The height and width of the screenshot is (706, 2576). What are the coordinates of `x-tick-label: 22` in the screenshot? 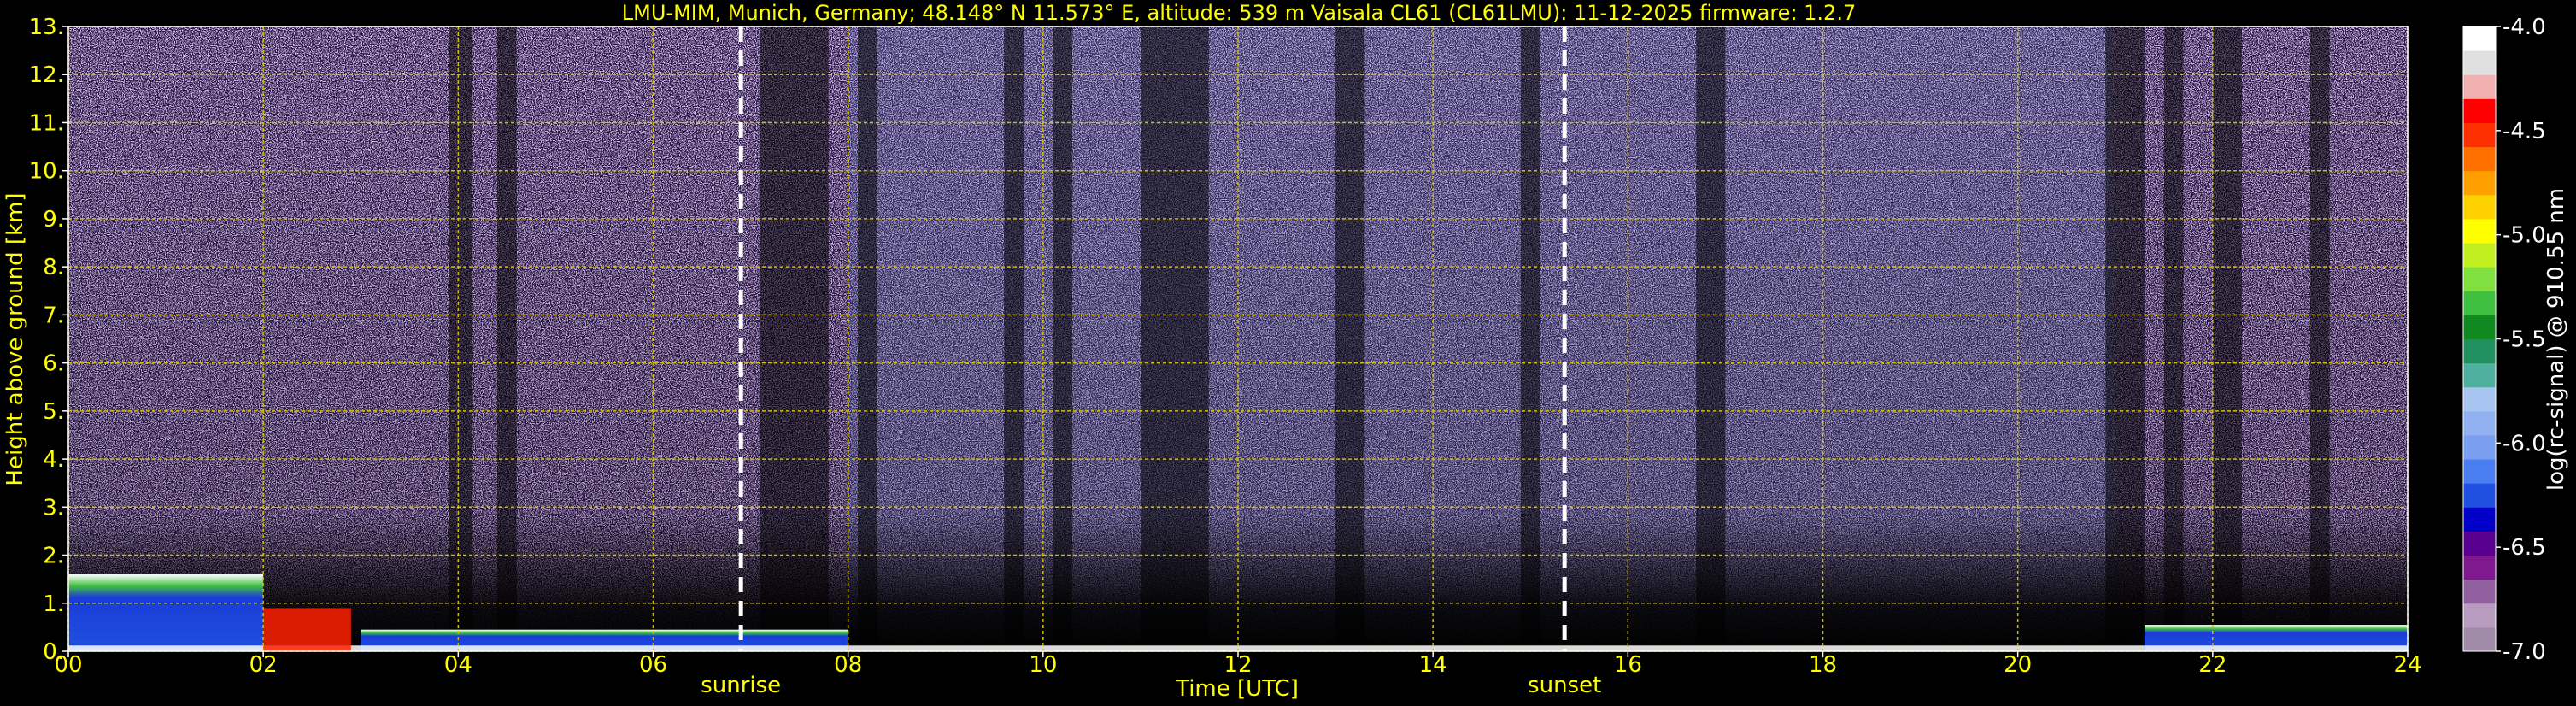 It's located at (2212, 665).